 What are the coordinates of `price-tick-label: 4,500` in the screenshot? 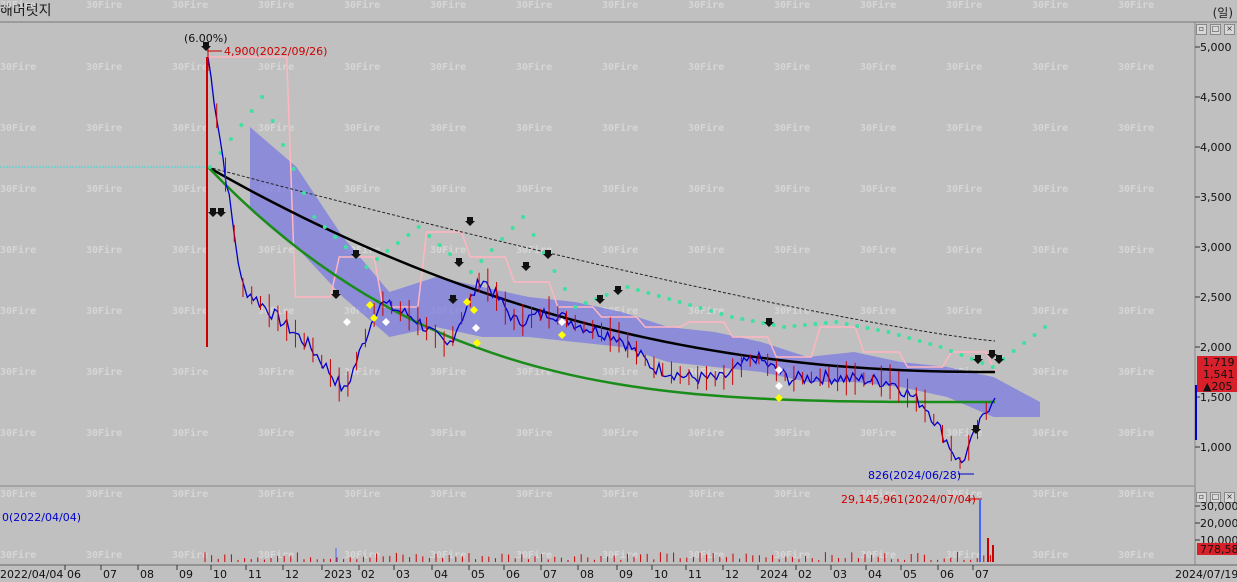 It's located at (1216, 97).